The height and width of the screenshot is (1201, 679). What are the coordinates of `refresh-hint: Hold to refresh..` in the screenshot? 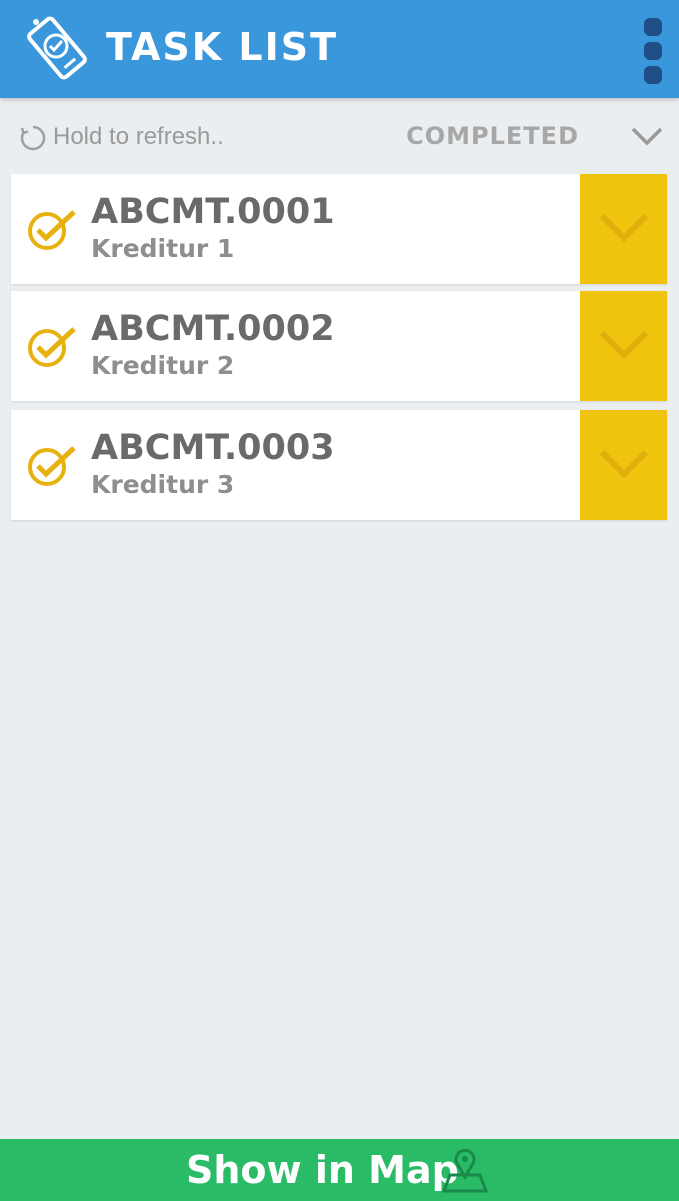 It's located at (138, 137).